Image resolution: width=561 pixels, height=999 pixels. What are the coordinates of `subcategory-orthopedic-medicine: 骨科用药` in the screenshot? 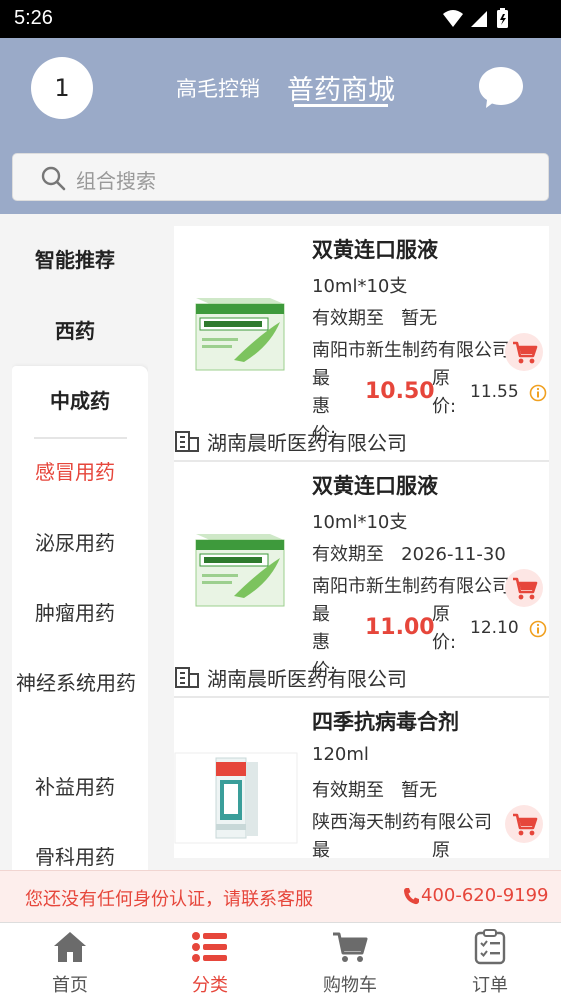 It's located at (75, 855).